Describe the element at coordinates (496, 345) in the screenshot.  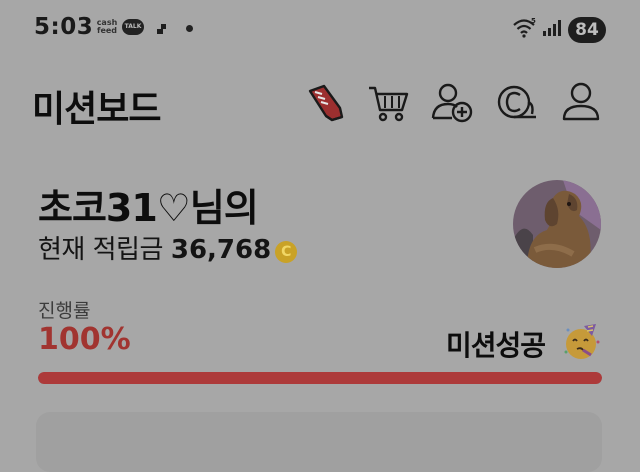
I see `mission-status: 미션성공` at that location.